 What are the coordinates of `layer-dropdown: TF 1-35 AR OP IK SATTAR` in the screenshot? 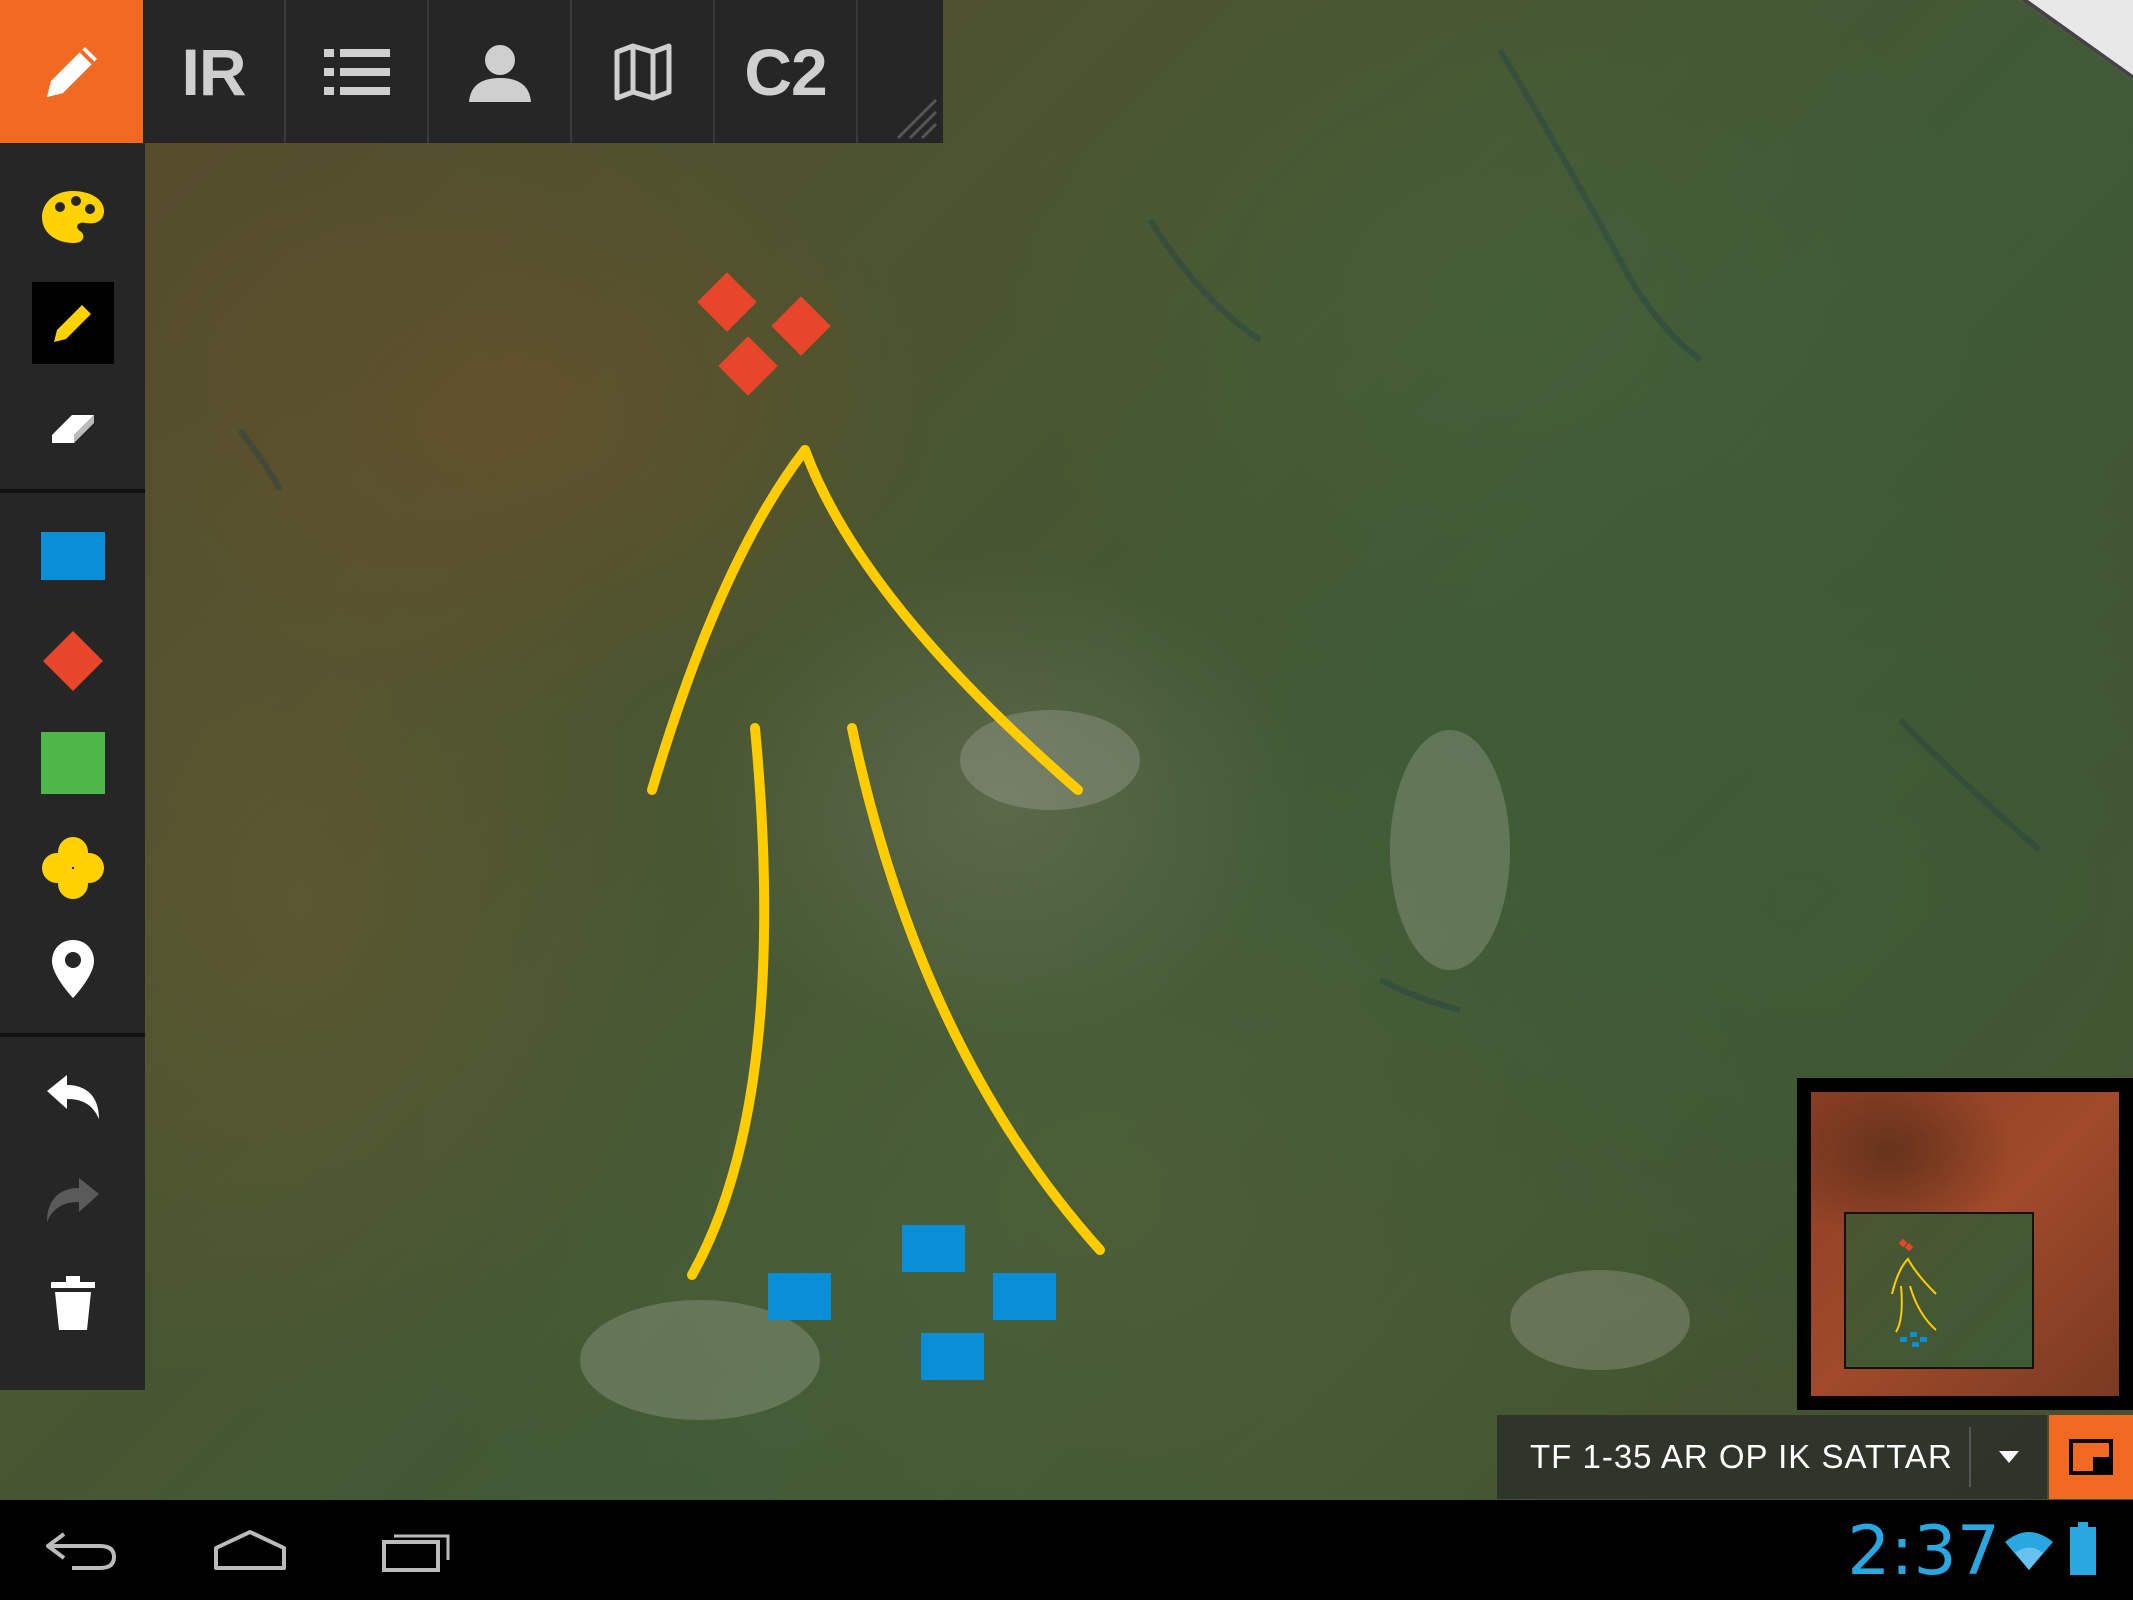 It's located at (1772, 1457).